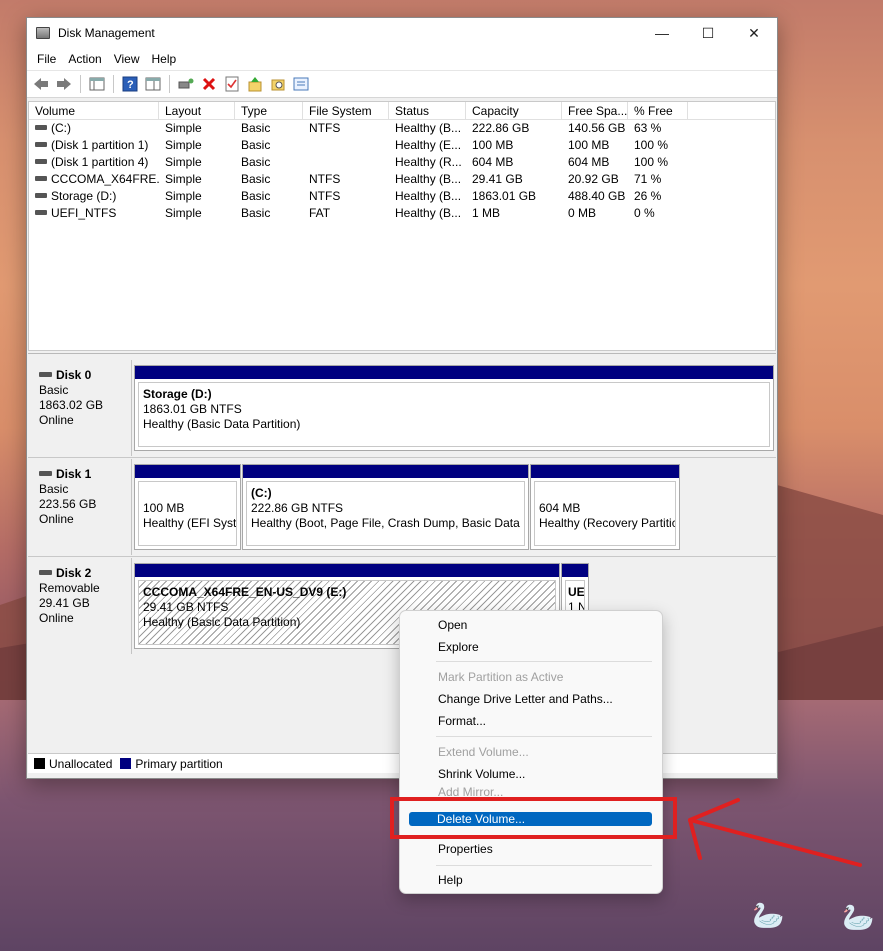 The height and width of the screenshot is (951, 883). I want to click on partition-recovery: 604 MB Healthy (Recovery Partitic, so click(605, 507).